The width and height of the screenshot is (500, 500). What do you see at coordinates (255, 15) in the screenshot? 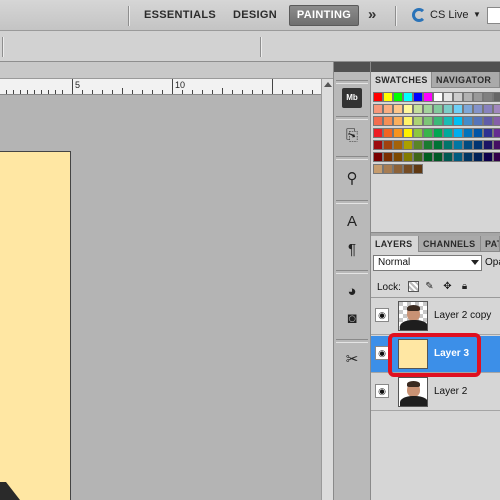
I see `workspace-design-button: DESIGN` at bounding box center [255, 15].